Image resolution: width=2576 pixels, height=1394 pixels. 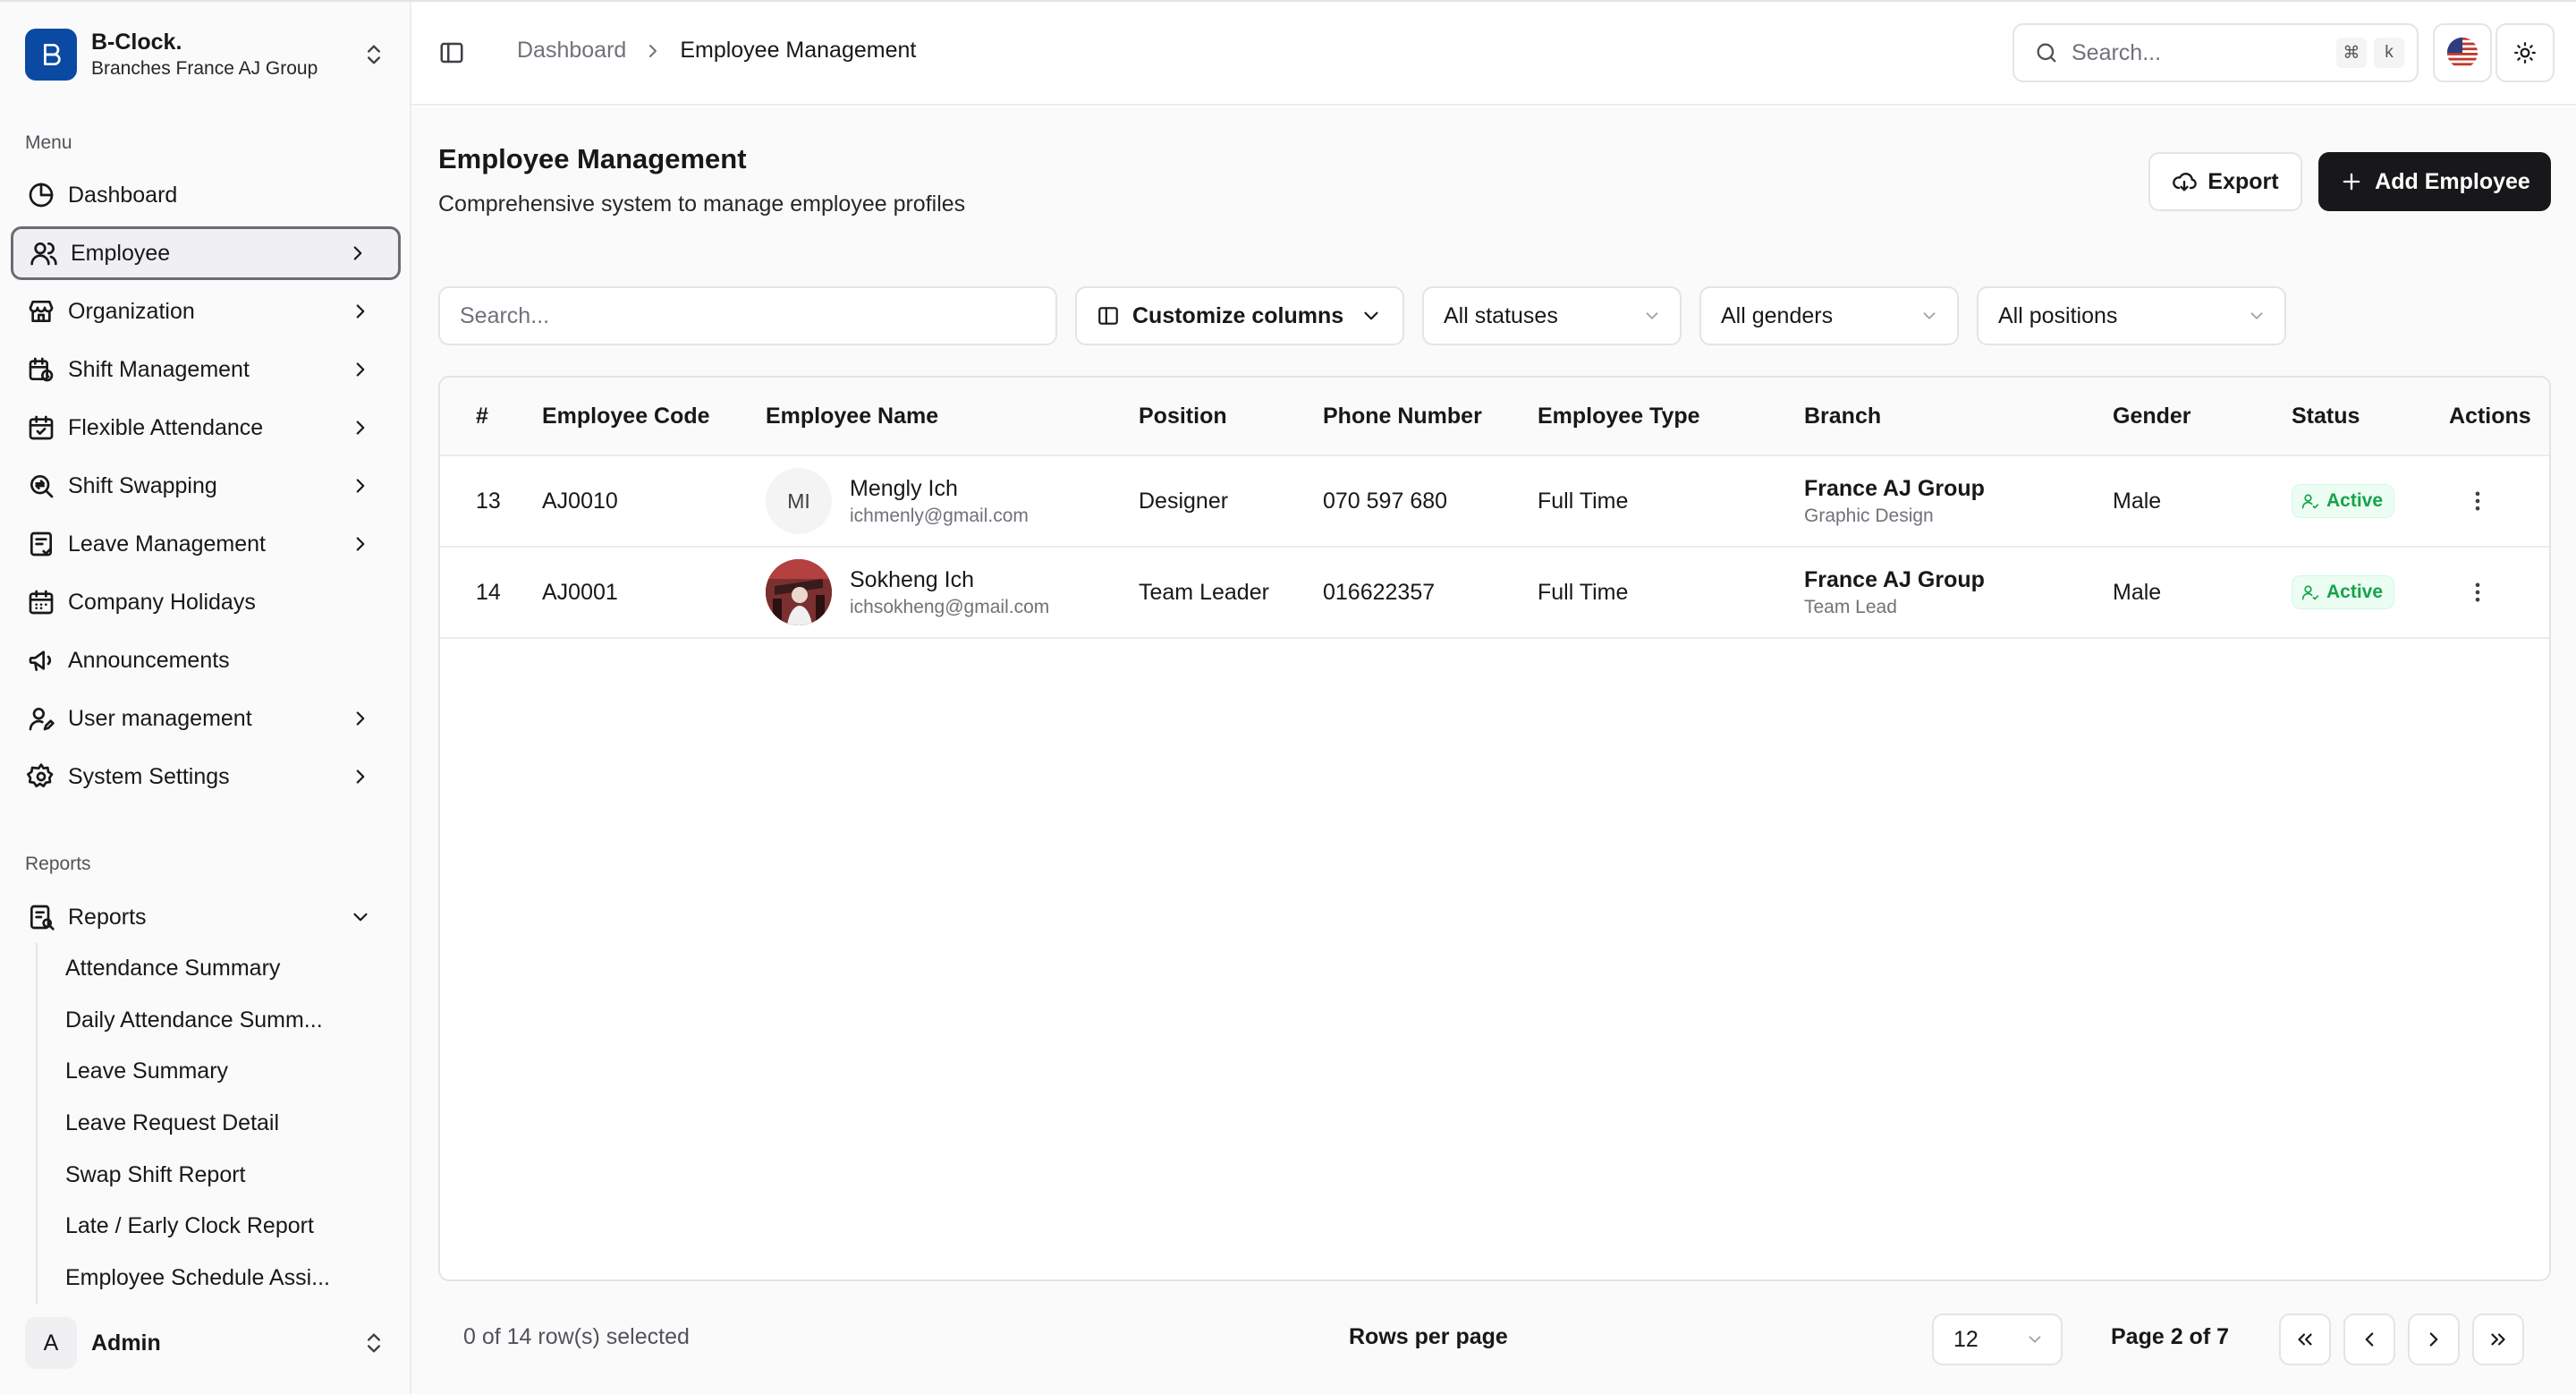 I want to click on sidebar-item-shift-management: Shift Management, so click(x=206, y=369).